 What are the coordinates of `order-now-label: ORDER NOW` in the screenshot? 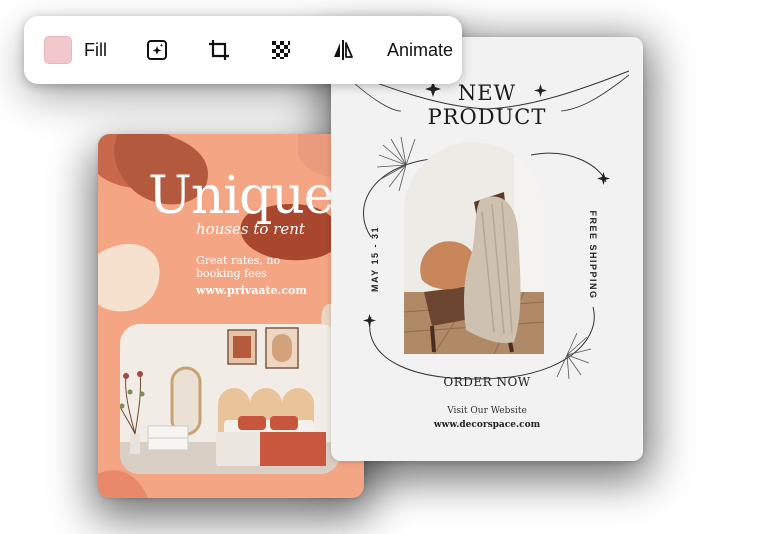 It's located at (487, 382).